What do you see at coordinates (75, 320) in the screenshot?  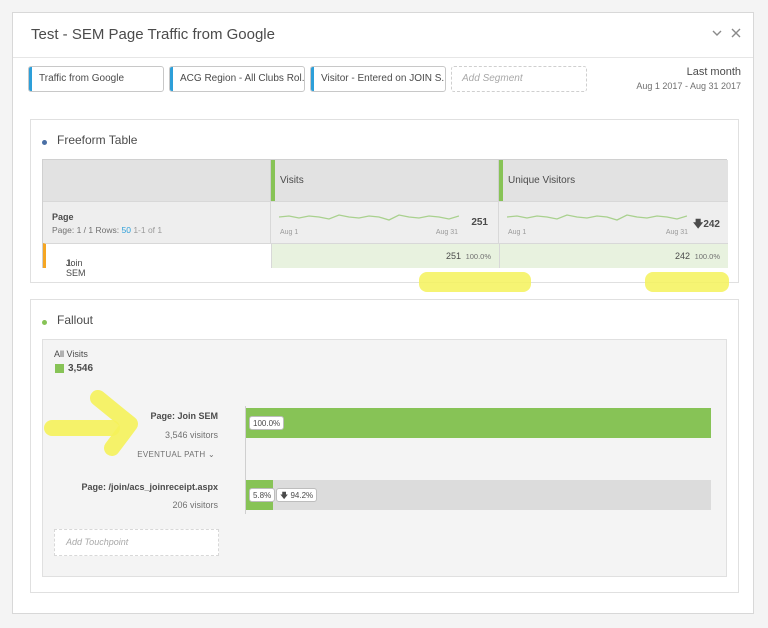 I see `fallout-title: Fallout` at bounding box center [75, 320].